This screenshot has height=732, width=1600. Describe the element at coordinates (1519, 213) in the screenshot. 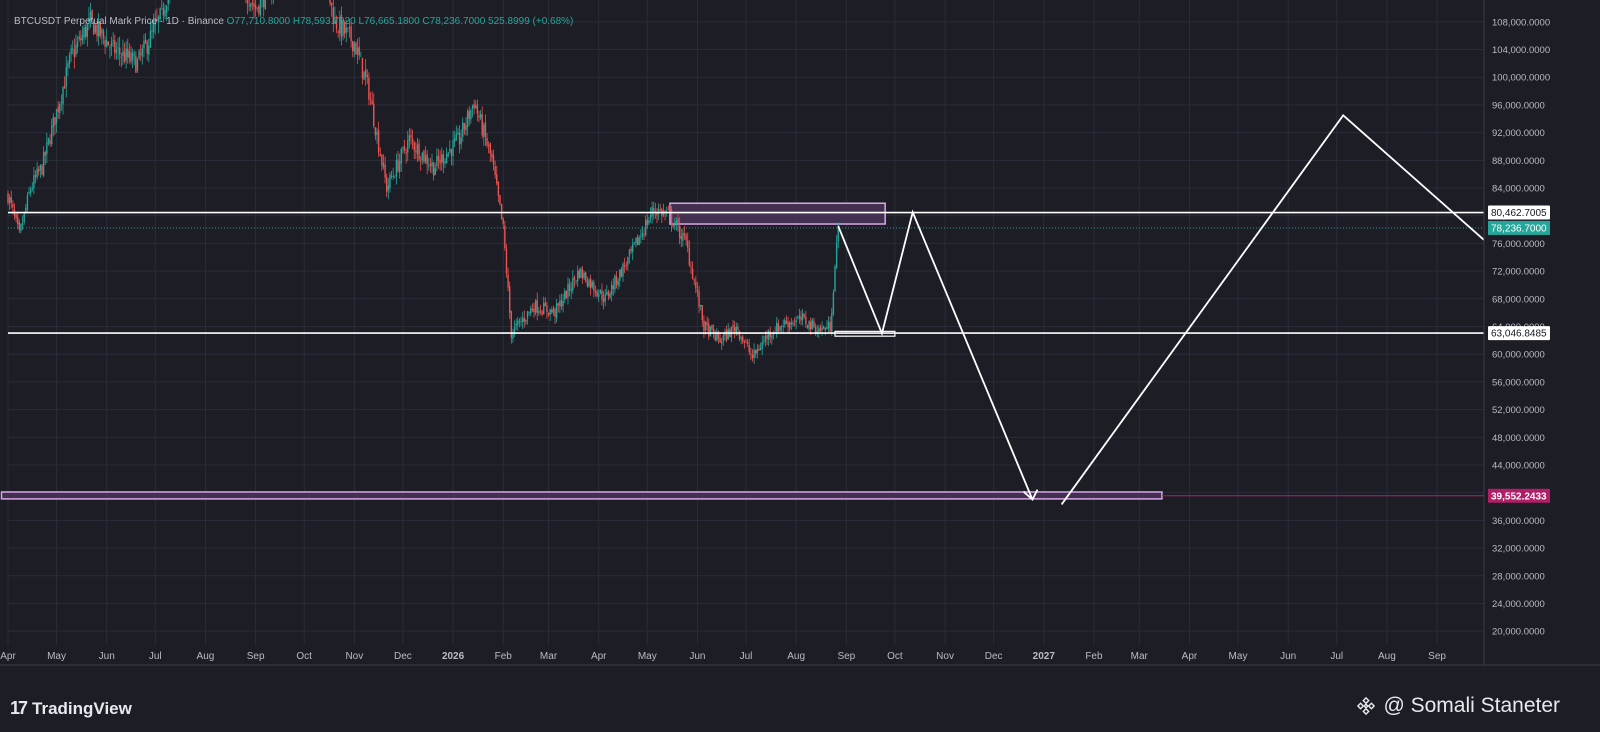

I see `level-label-0: 80,462.7005` at that location.